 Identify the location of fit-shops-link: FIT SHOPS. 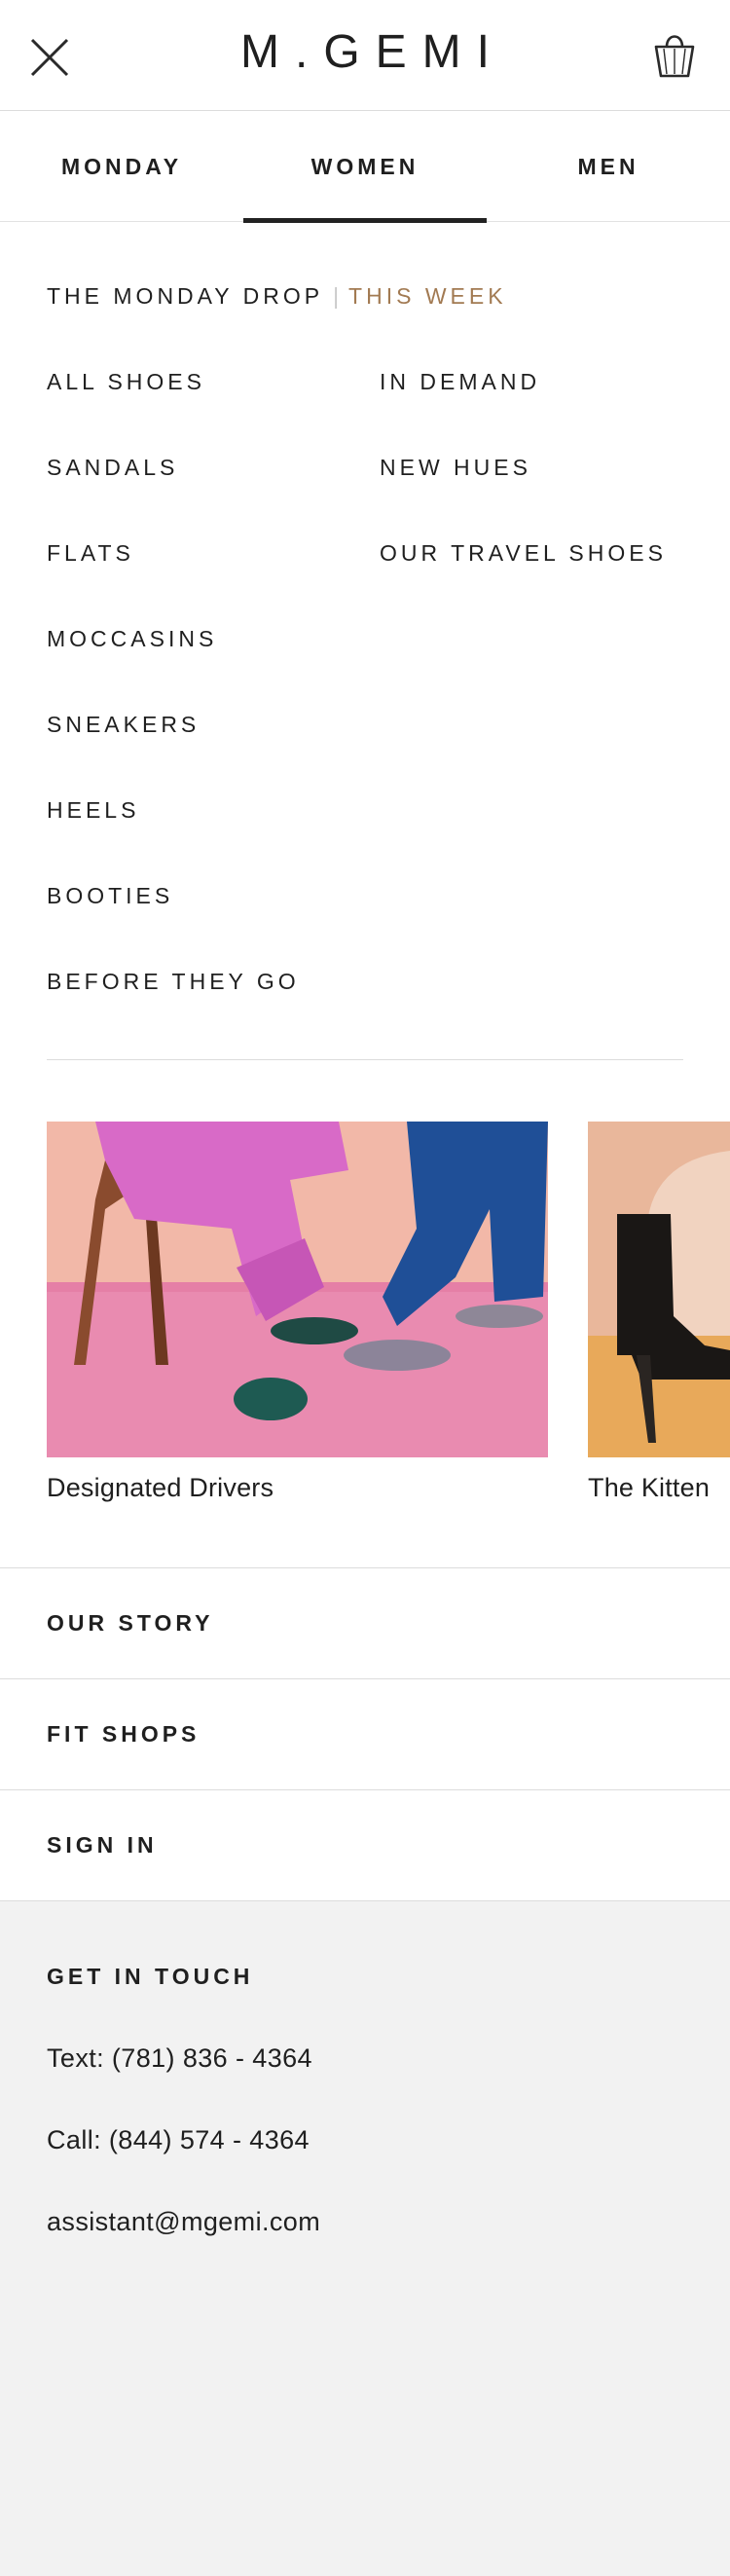
(365, 1733).